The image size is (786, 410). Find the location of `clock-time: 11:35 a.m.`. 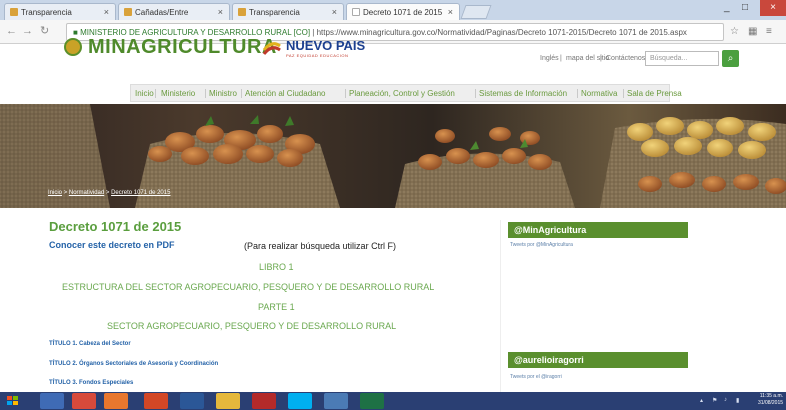

clock-time: 11:35 a.m. is located at coordinates (771, 396).